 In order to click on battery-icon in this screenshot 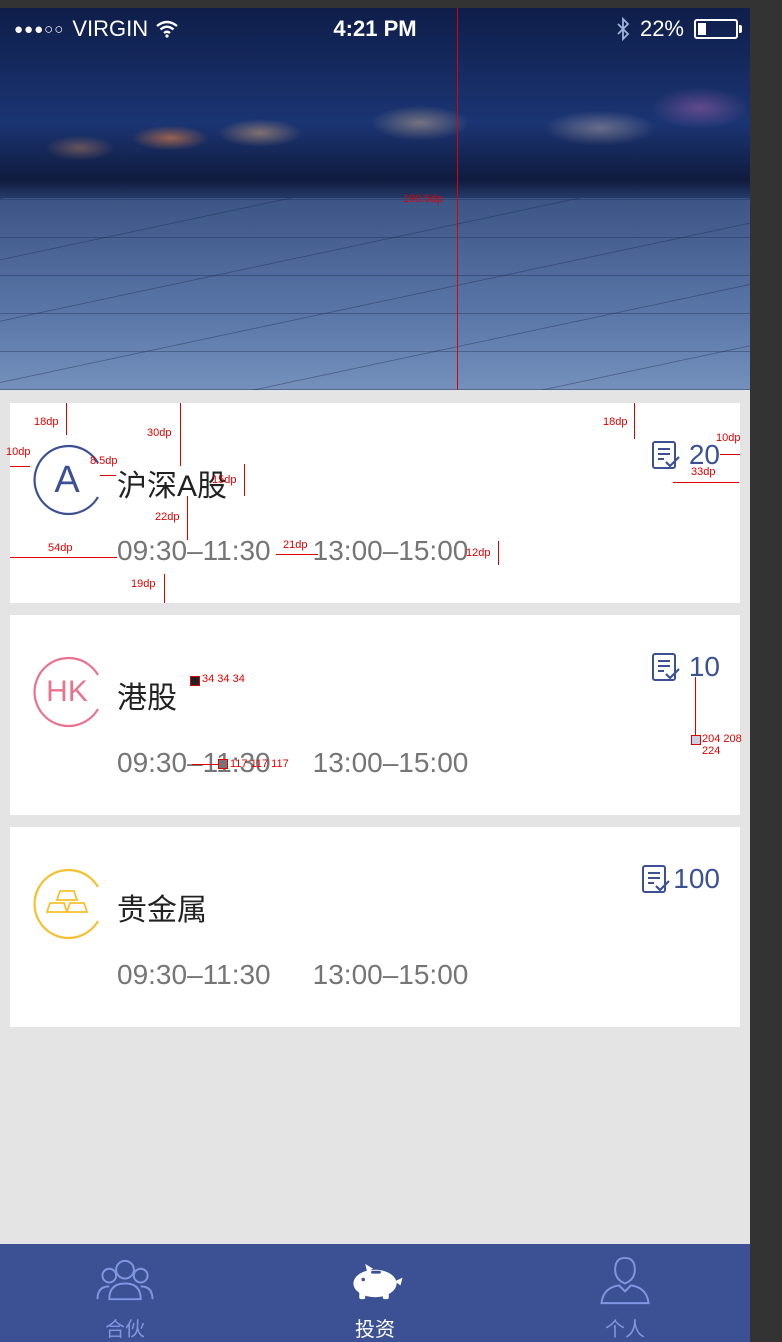, I will do `click(718, 29)`.